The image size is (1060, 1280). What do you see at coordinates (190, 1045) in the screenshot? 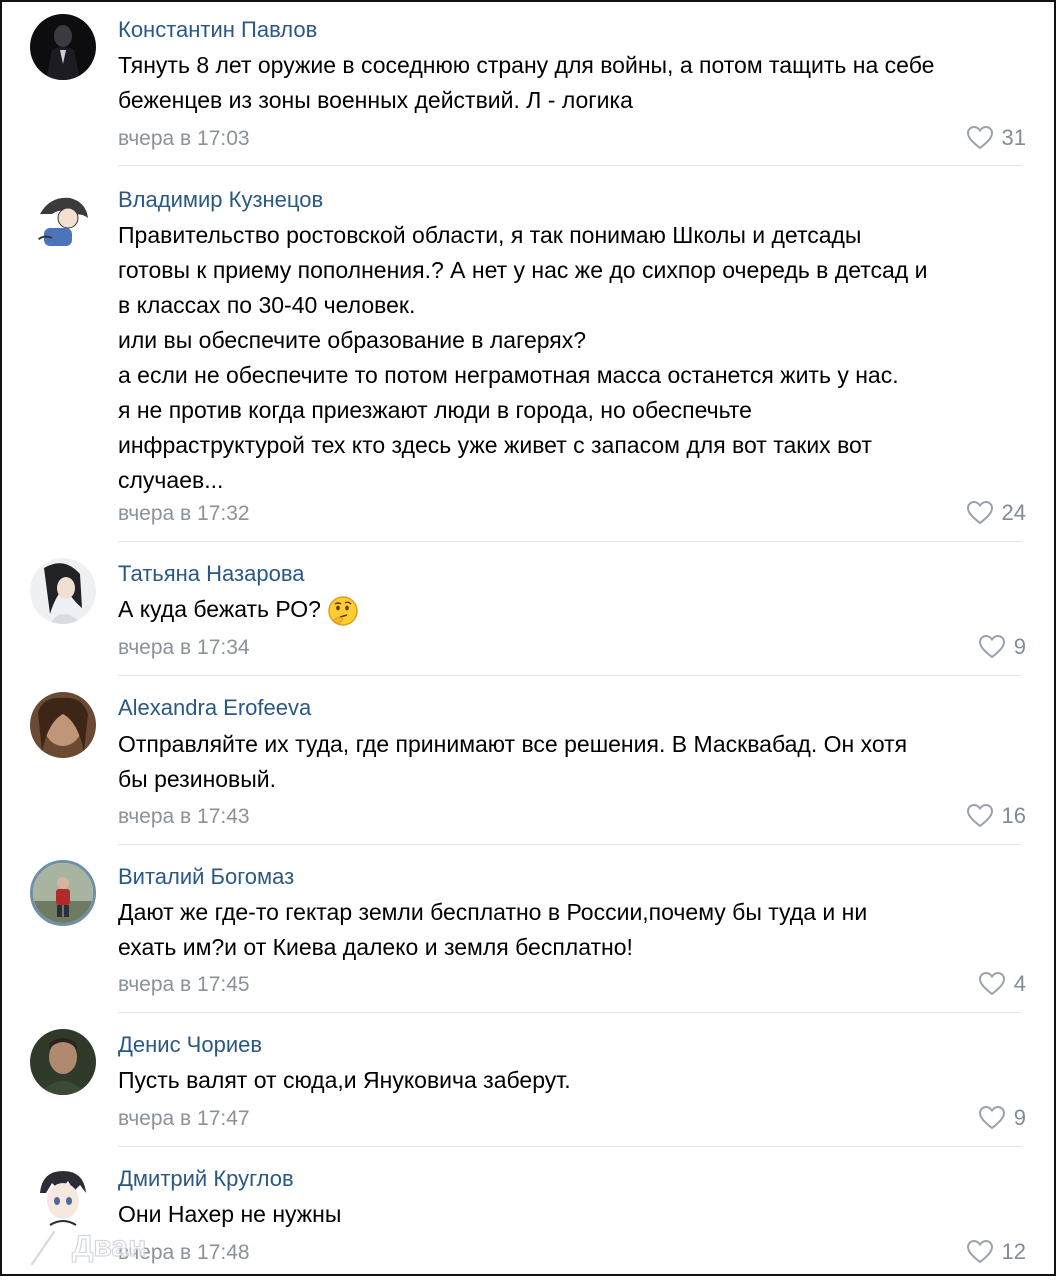
I see `comment-author: Денис Чориев` at bounding box center [190, 1045].